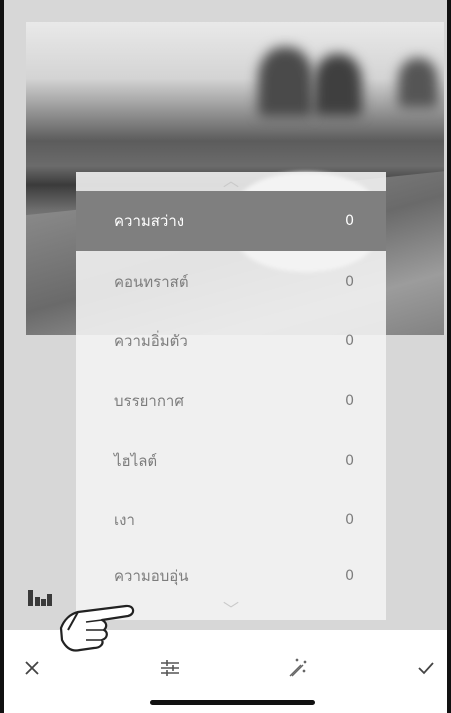 The width and height of the screenshot is (451, 713). What do you see at coordinates (136, 461) in the screenshot?
I see `adjustment-label: ไฮไลต์` at bounding box center [136, 461].